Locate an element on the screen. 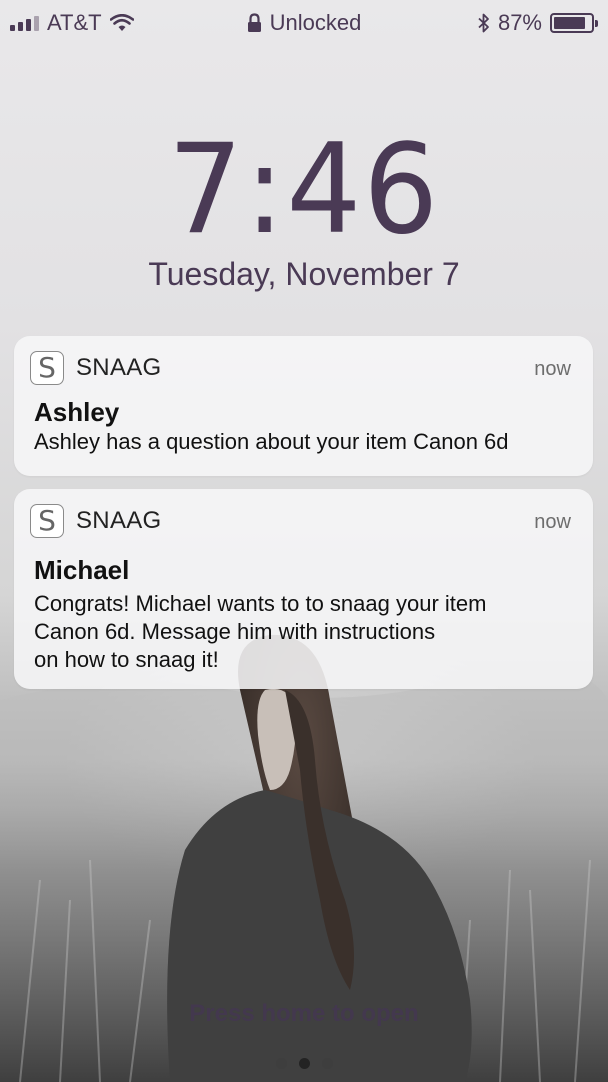 This screenshot has height=1082, width=608. status-bar-right: 87% is located at coordinates (538, 23).